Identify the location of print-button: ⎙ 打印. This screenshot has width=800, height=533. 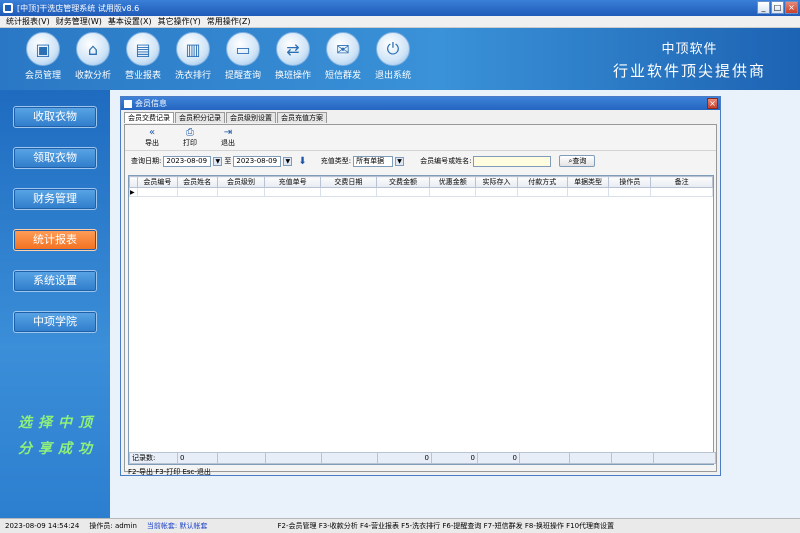
(190, 137).